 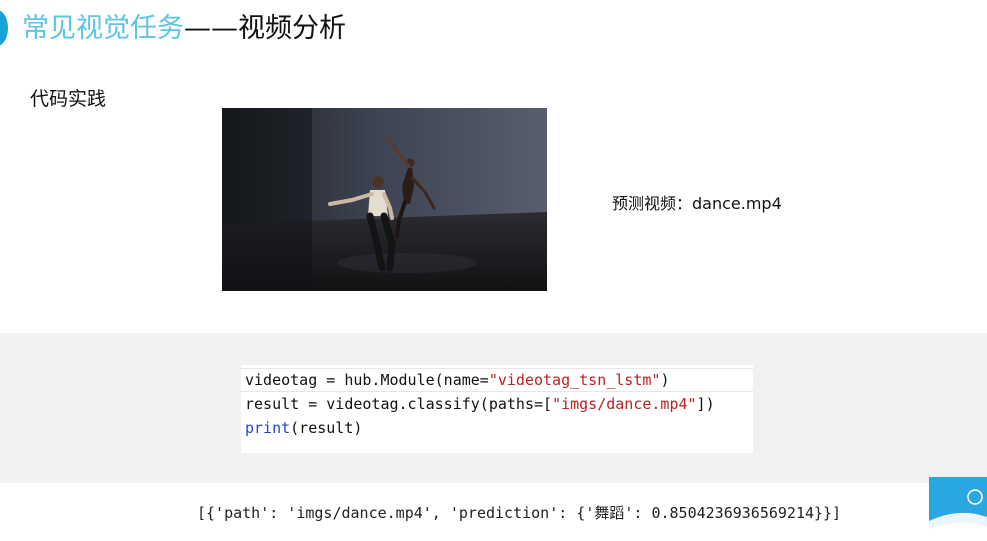 I want to click on title-main: 视频分析, so click(x=292, y=28).